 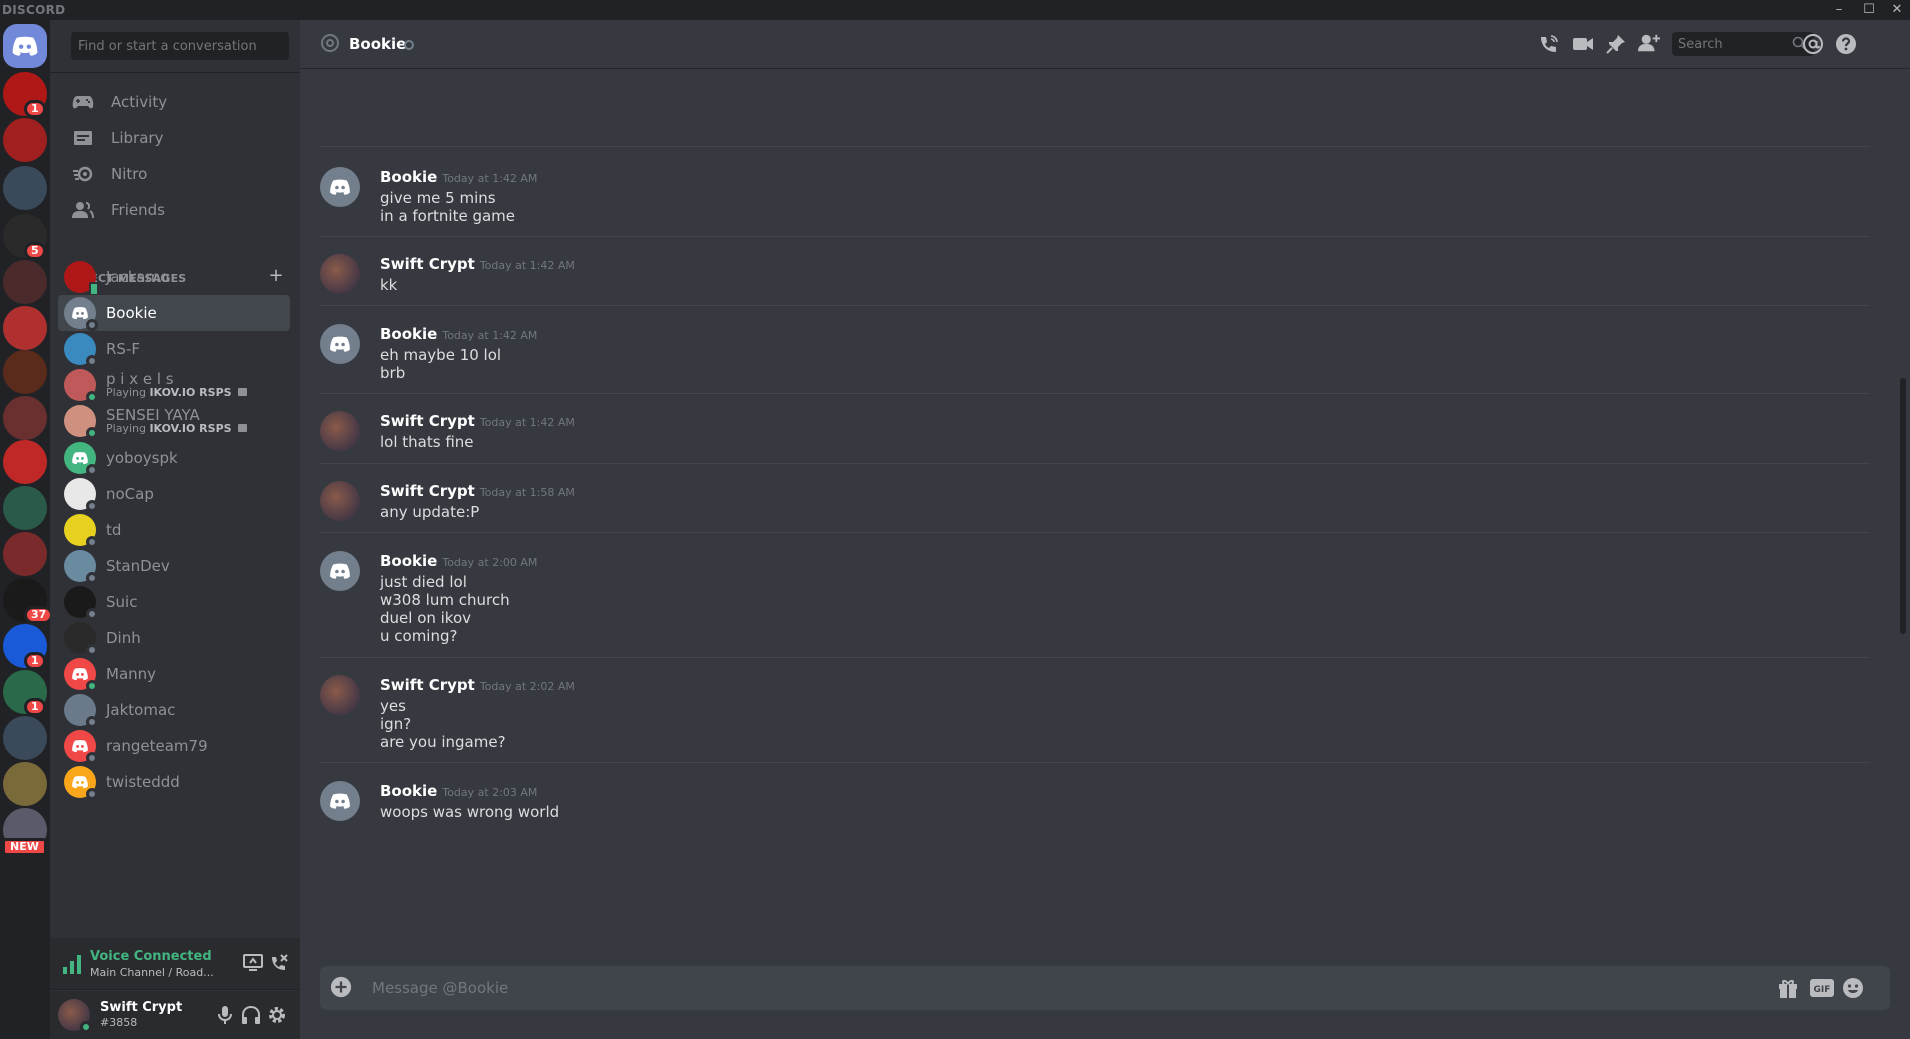 I want to click on mute-button, so click(x=225, y=1015).